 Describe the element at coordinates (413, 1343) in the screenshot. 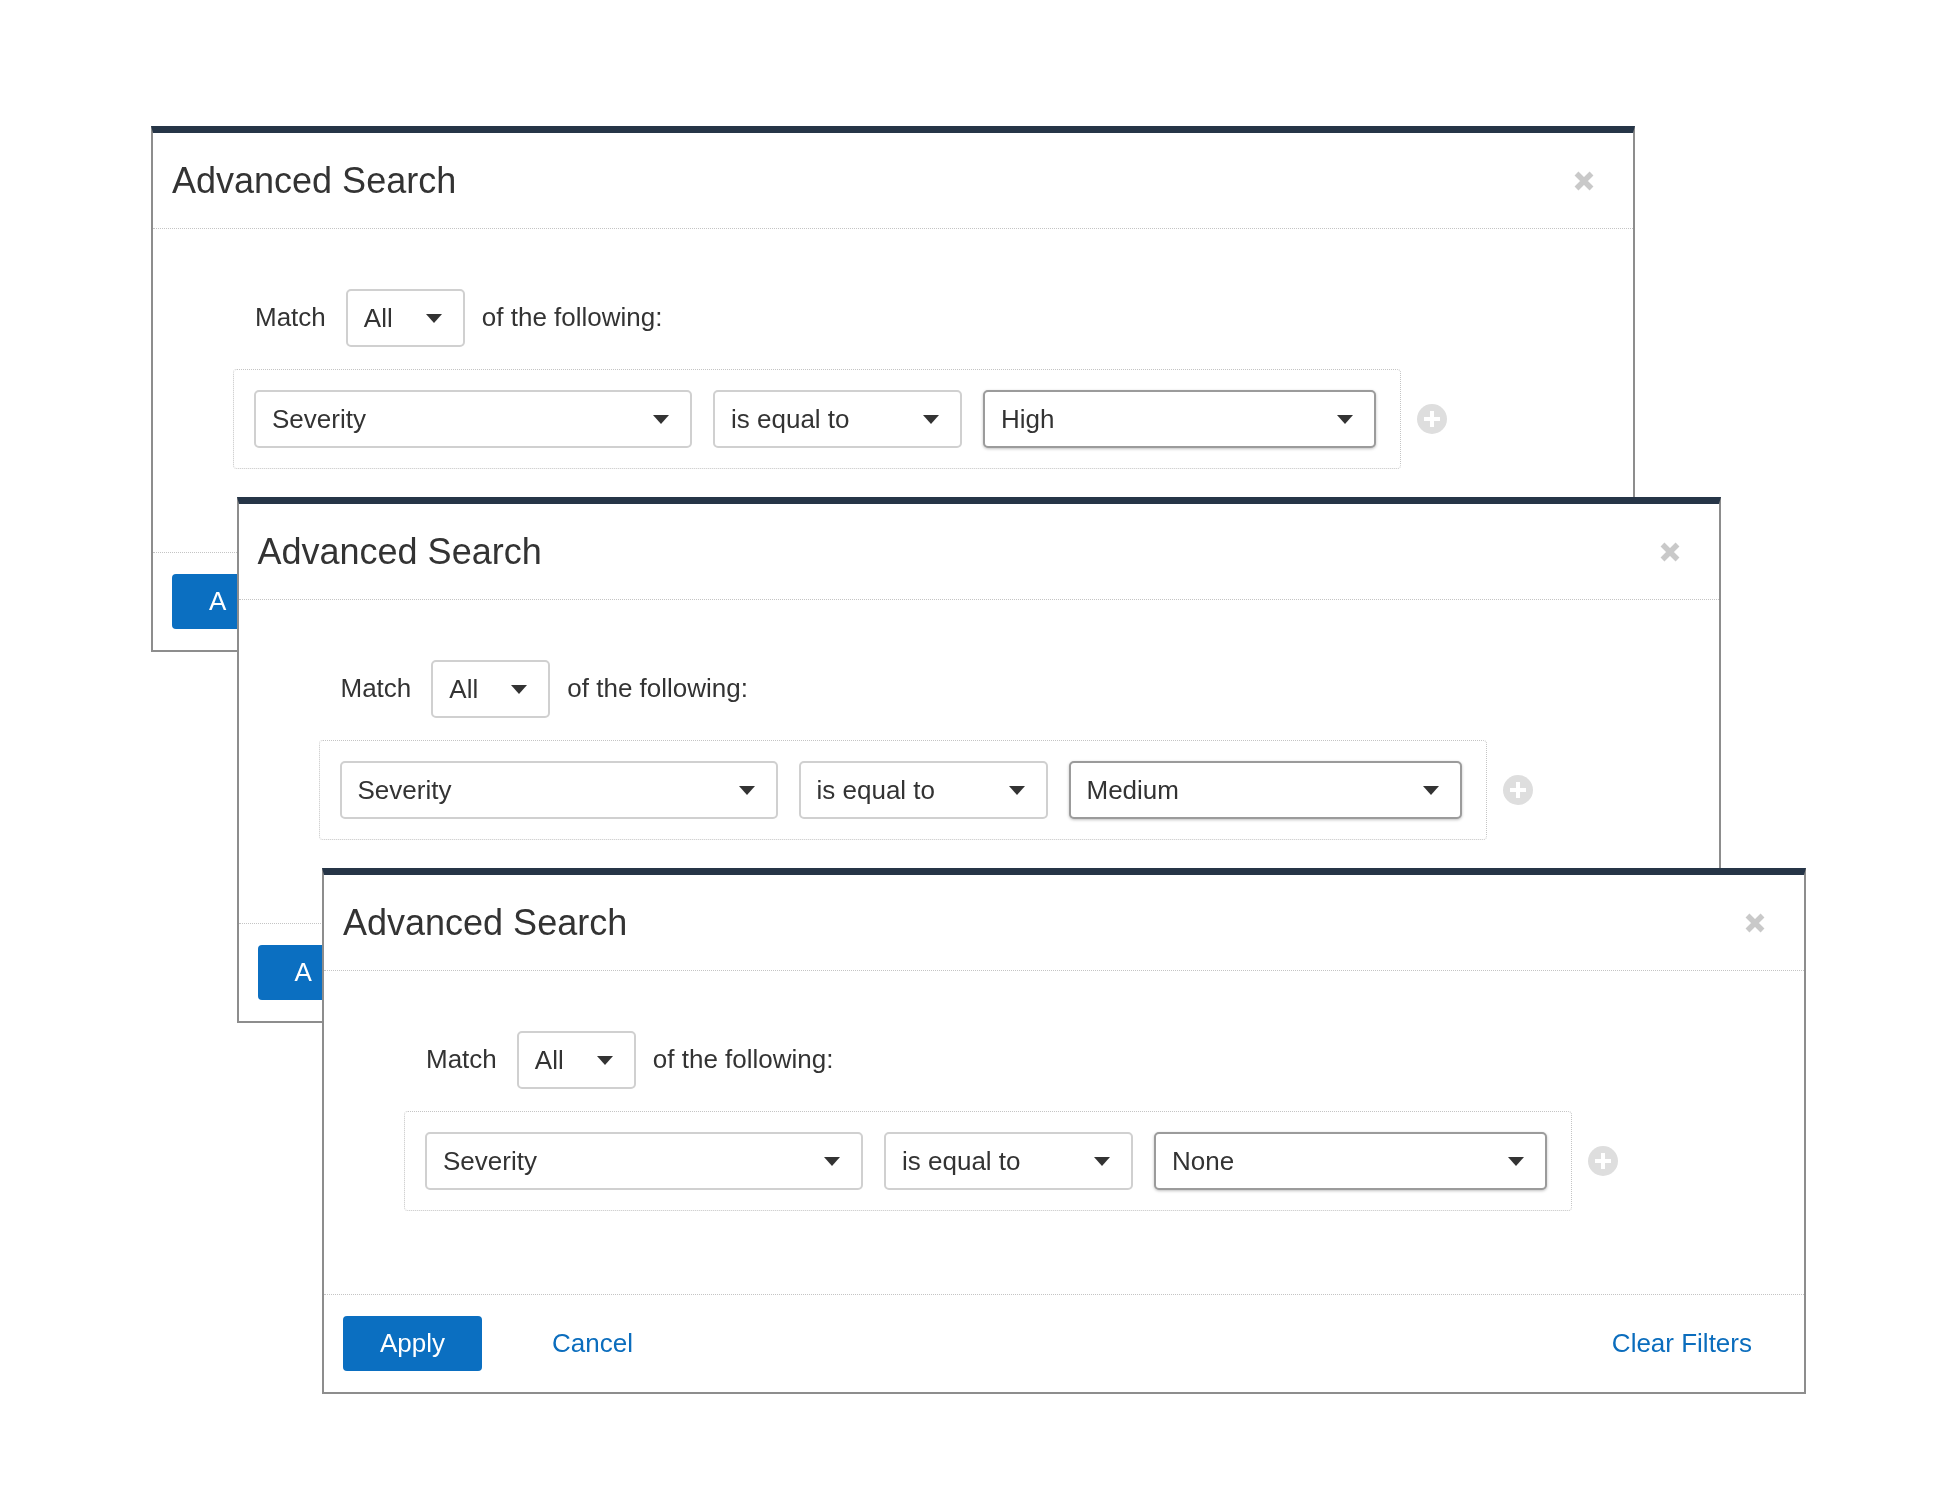

I see `apply-button: Apply` at that location.